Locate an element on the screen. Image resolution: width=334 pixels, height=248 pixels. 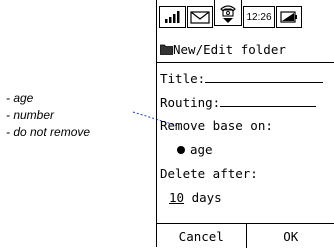
delete-after-label: Delete after: is located at coordinates (209, 174).